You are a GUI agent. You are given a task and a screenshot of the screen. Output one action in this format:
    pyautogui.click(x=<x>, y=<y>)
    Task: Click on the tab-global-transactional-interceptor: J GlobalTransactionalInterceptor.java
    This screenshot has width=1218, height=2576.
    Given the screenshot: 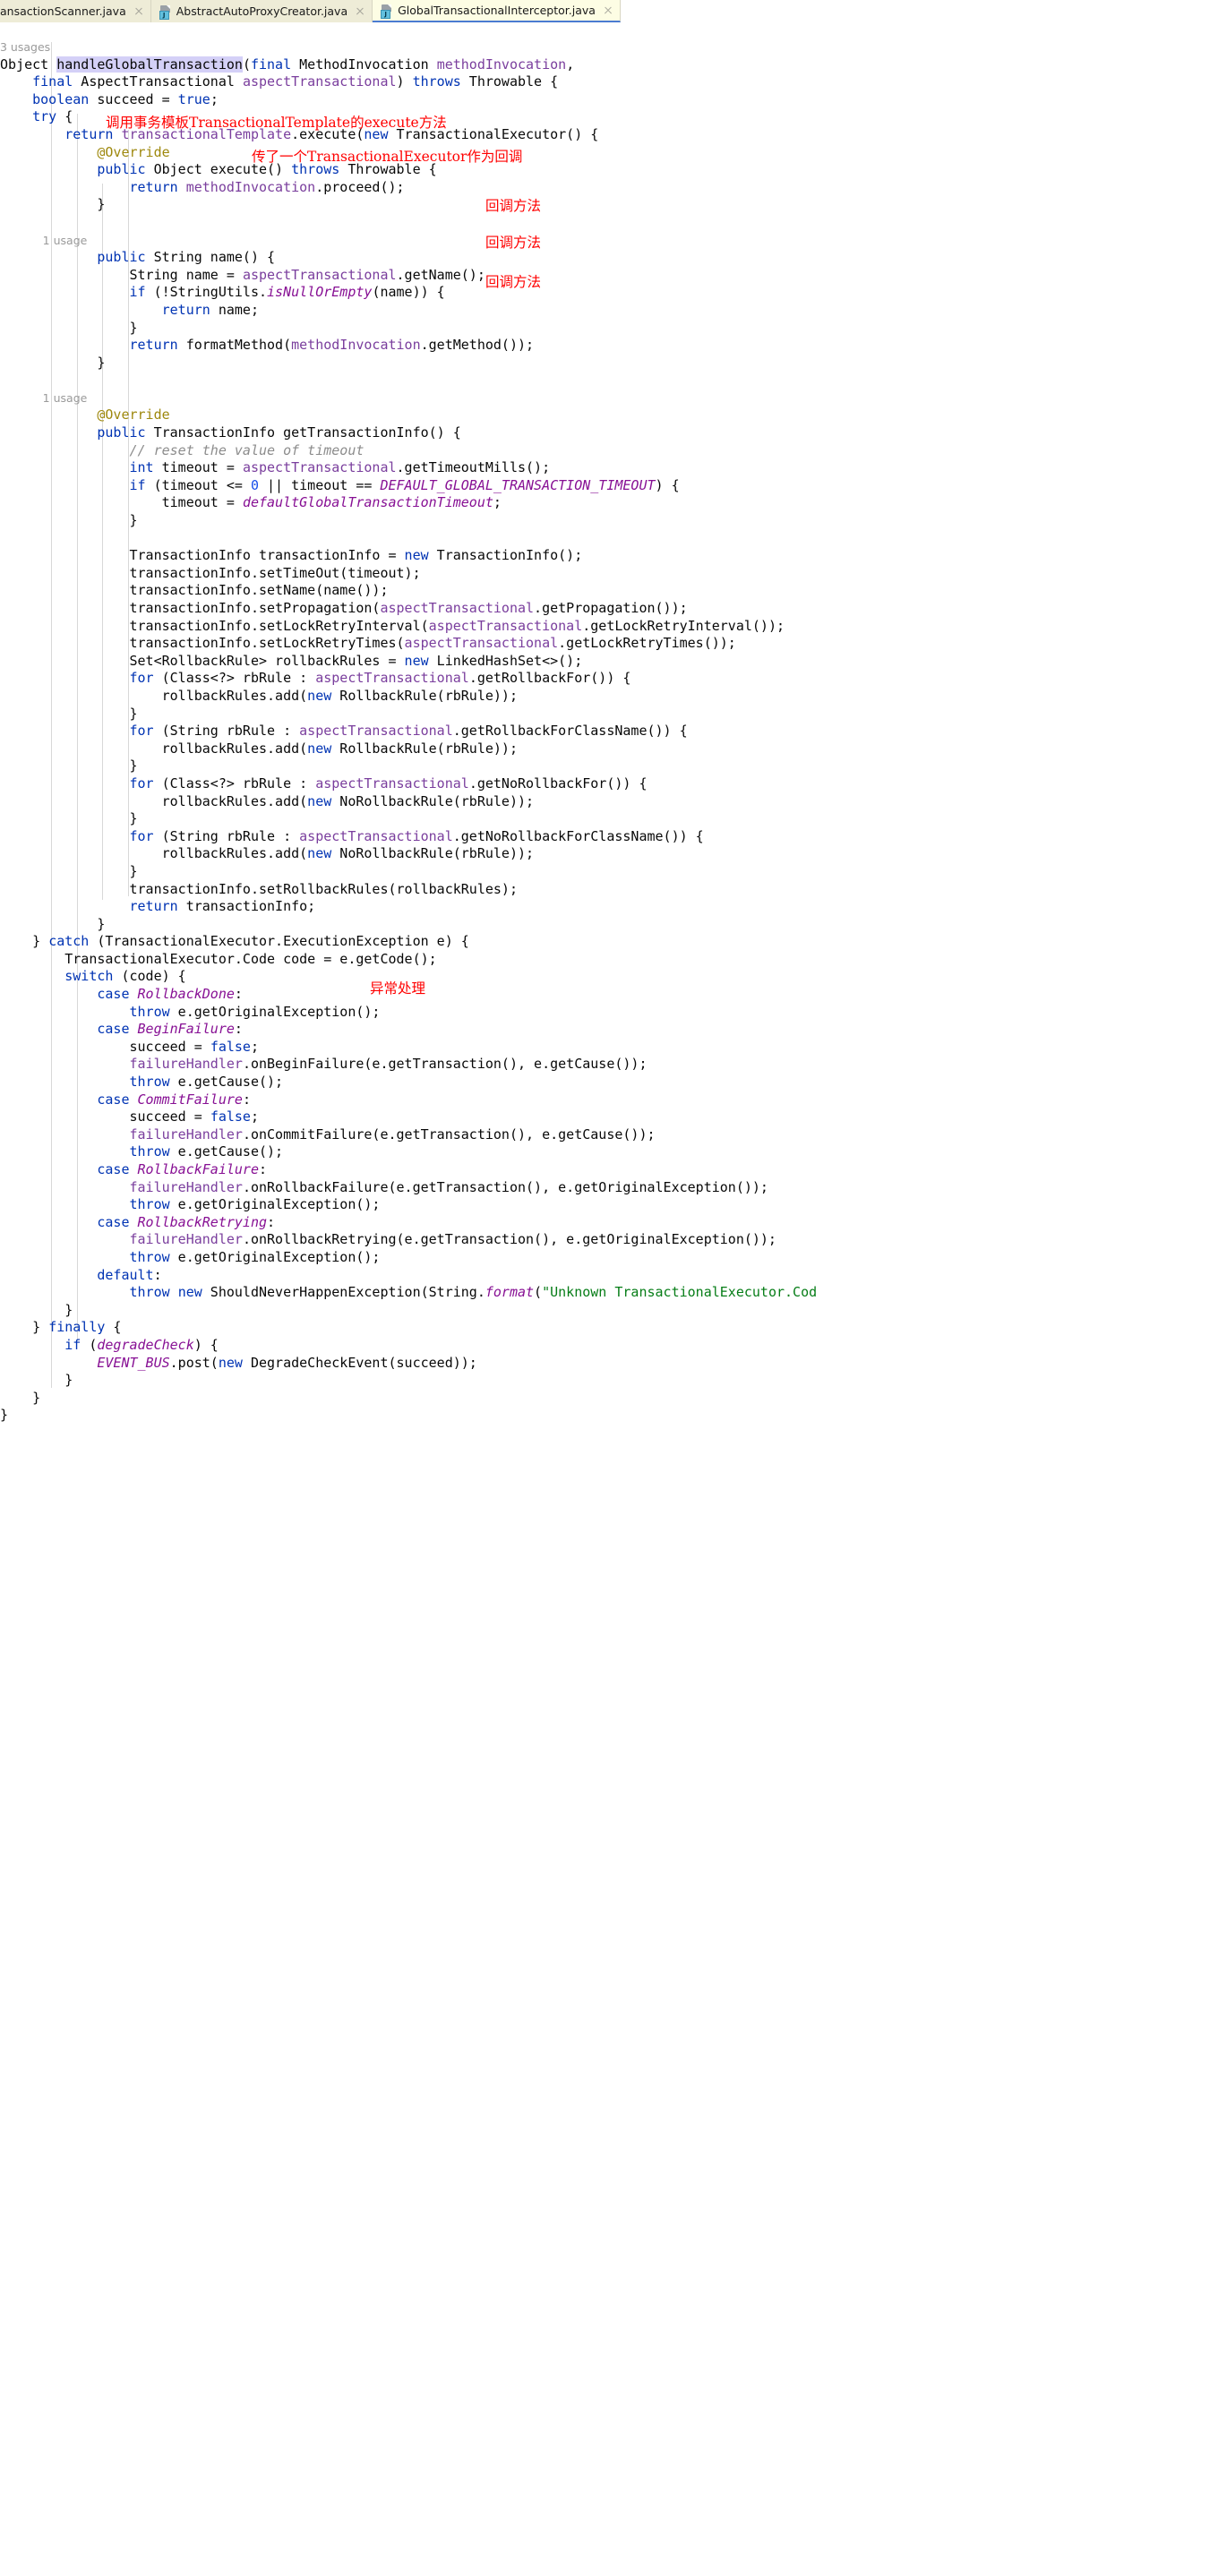 What is the action you would take?
    pyautogui.click(x=497, y=11)
    